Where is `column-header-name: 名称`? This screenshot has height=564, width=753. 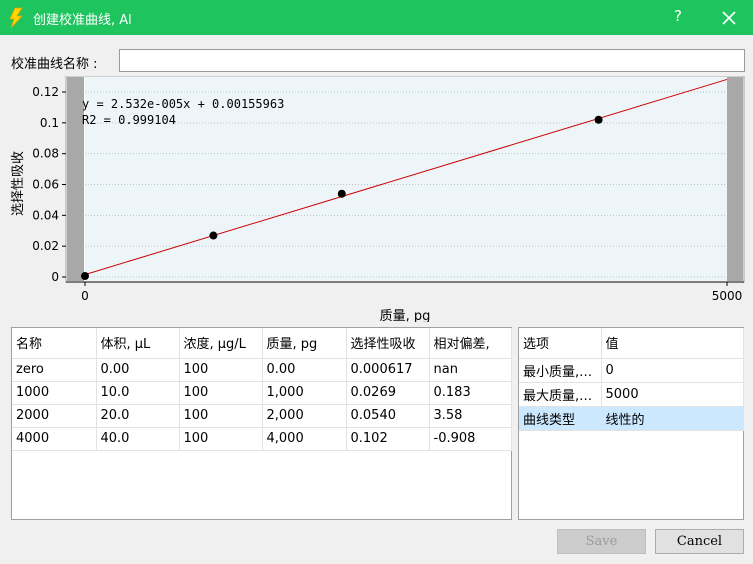 column-header-name: 名称 is located at coordinates (54, 343).